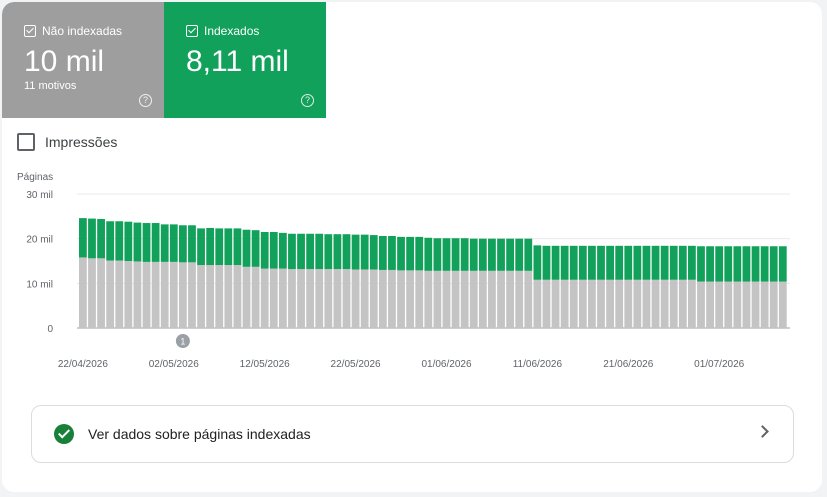 The width and height of the screenshot is (827, 497). Describe the element at coordinates (26, 142) in the screenshot. I see `checkbox-unchecked-icon` at that location.